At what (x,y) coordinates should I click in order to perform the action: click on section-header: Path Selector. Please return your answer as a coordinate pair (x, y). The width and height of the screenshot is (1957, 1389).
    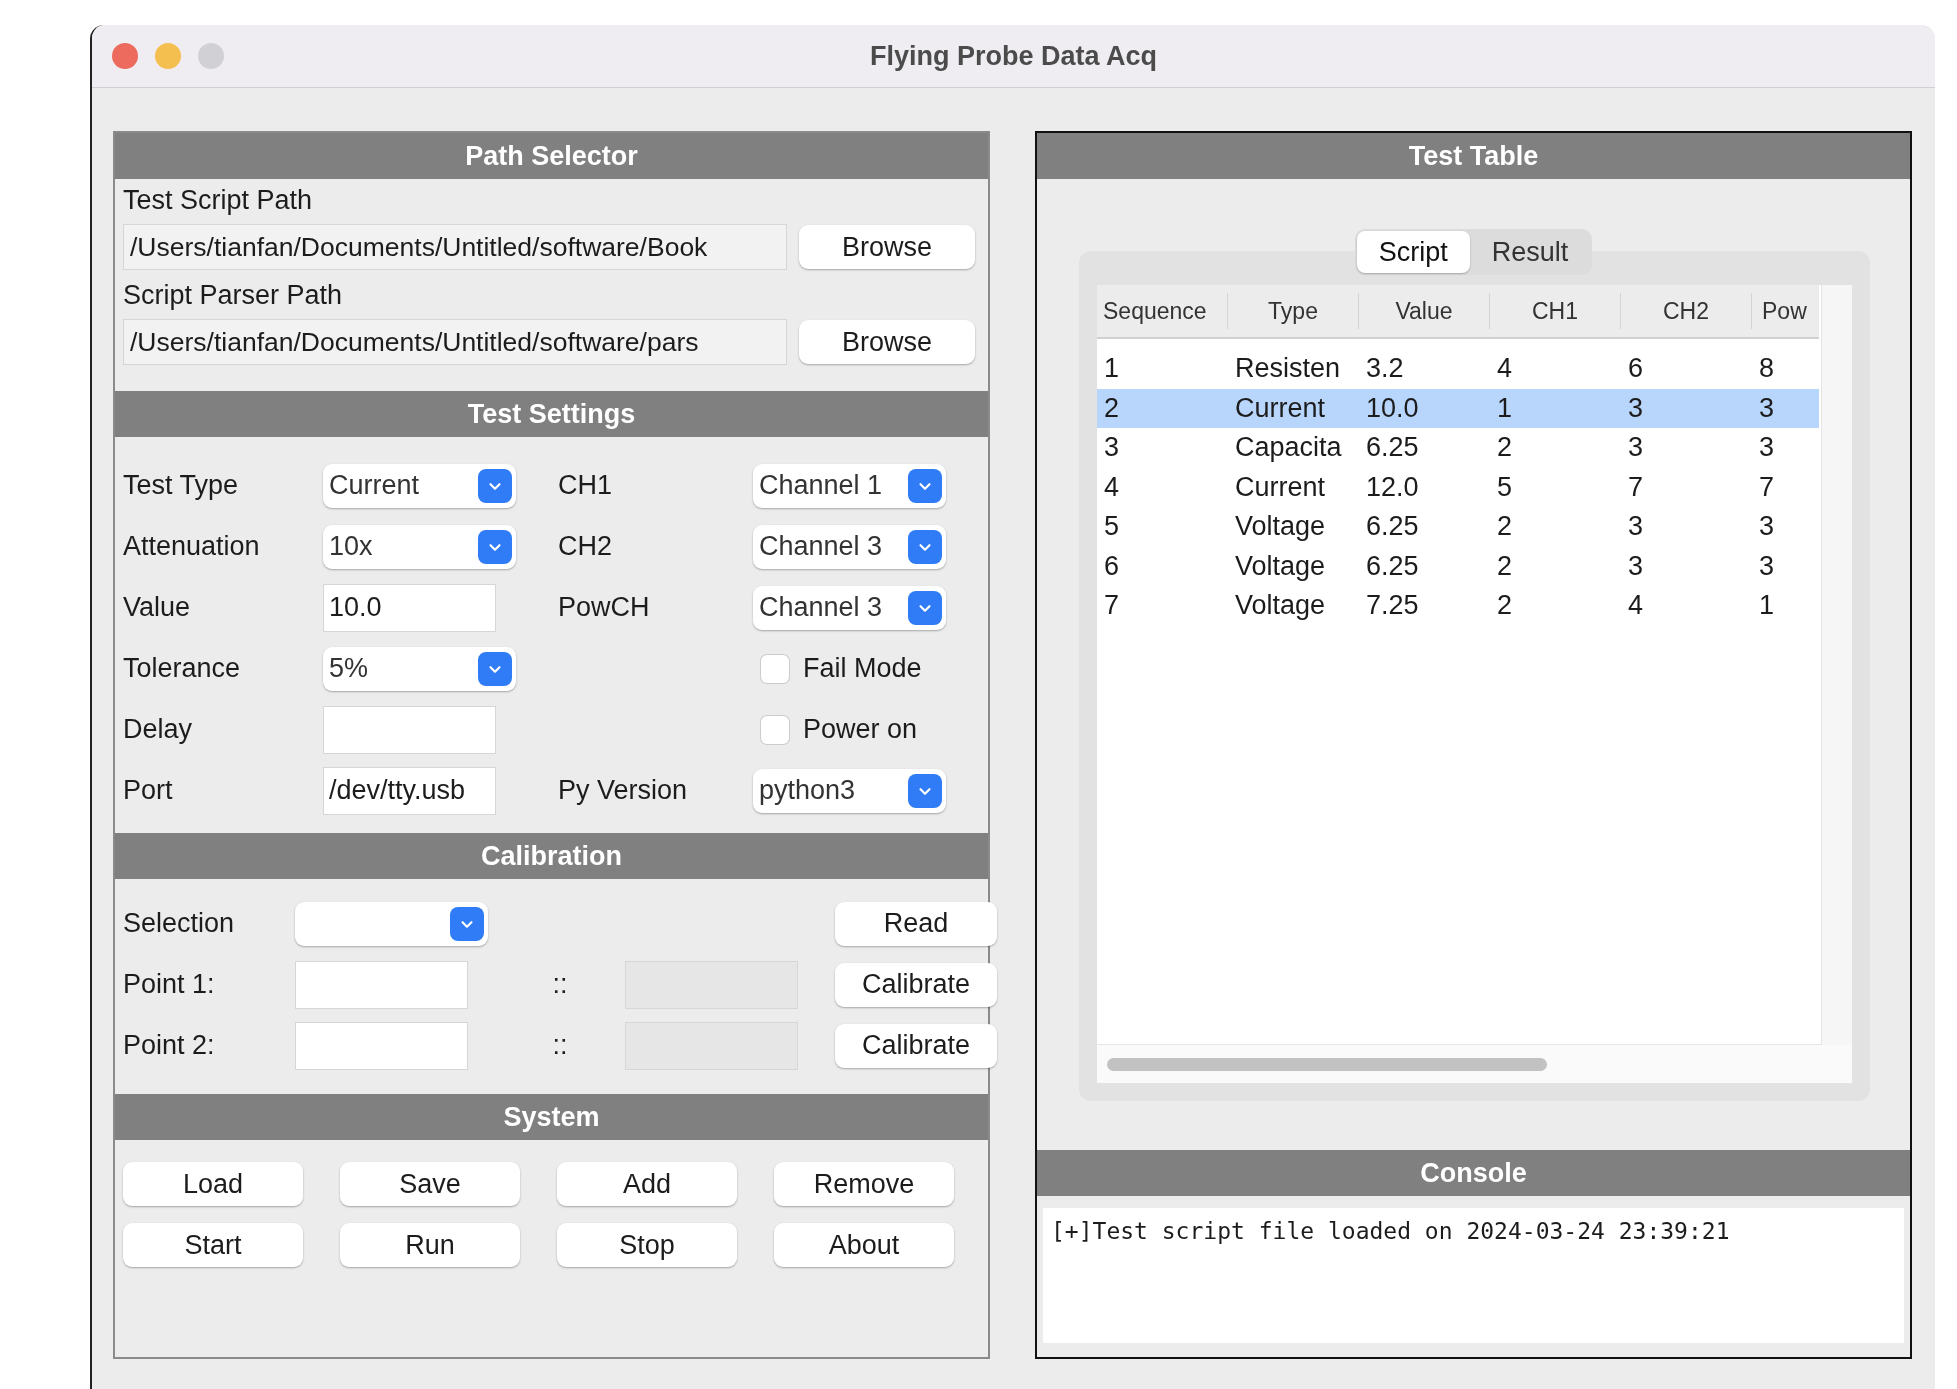
    Looking at the image, I should click on (551, 156).